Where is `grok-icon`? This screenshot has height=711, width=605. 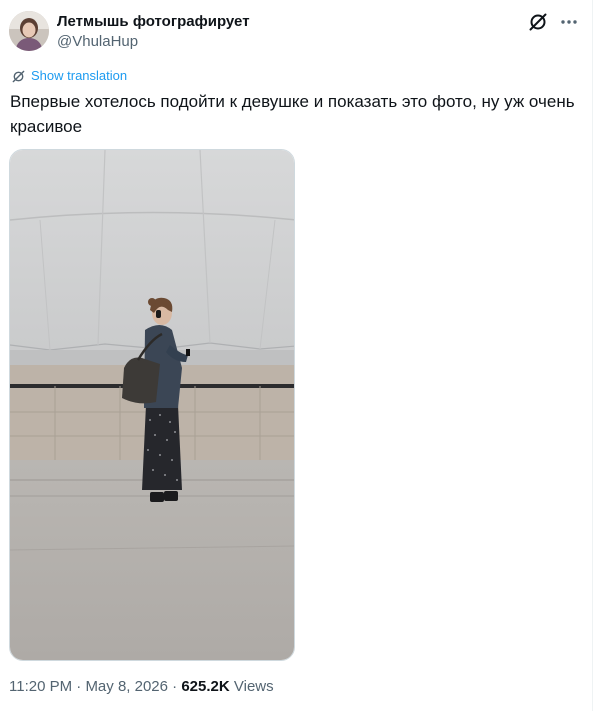 grok-icon is located at coordinates (538, 22).